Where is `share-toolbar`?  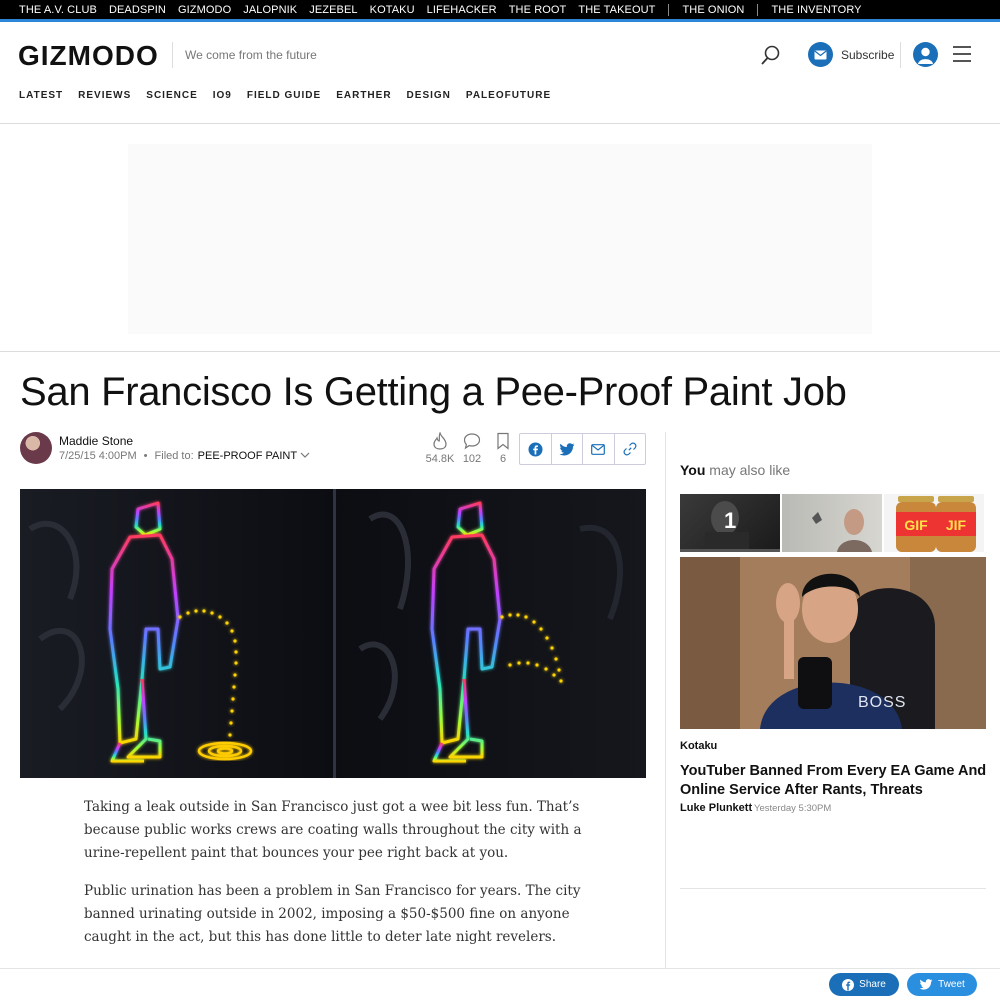 share-toolbar is located at coordinates (582, 449).